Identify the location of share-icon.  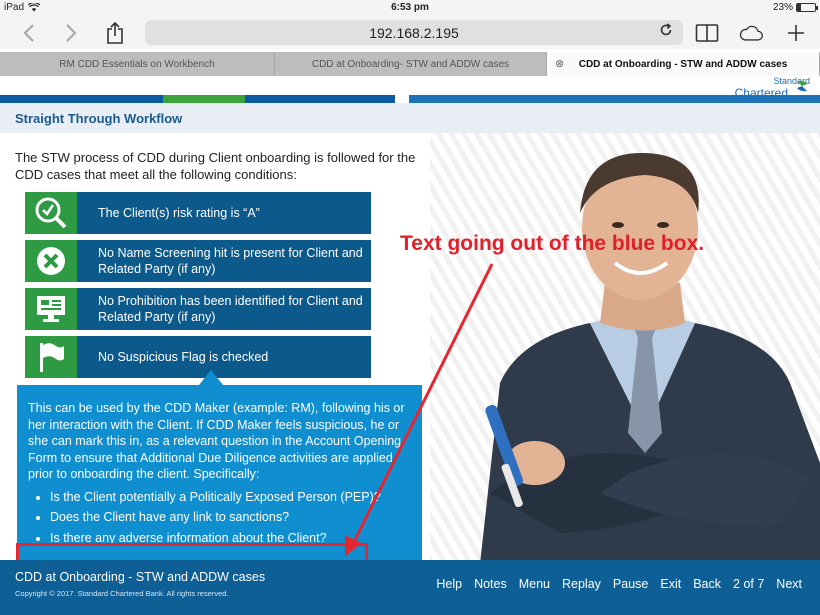
(115, 33).